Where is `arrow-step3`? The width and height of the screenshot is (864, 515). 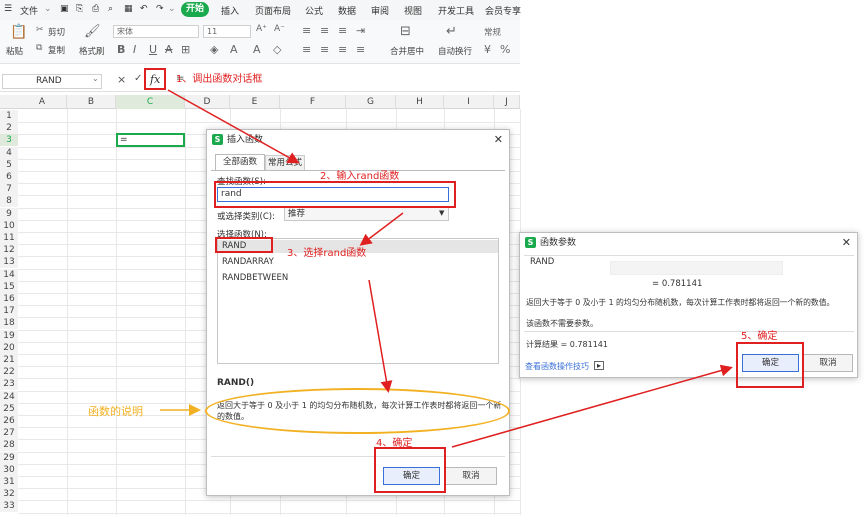 arrow-step3 is located at coordinates (380, 336).